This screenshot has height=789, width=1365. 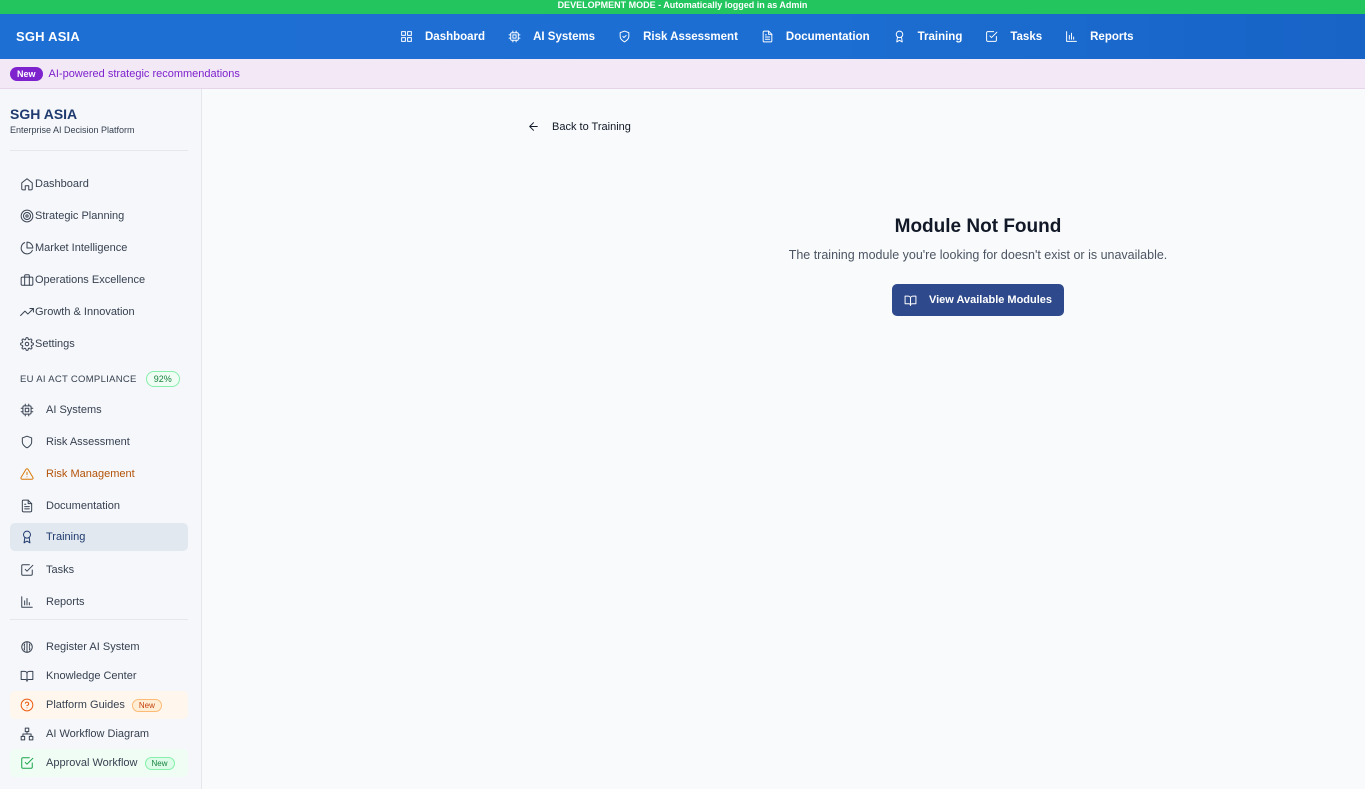 What do you see at coordinates (162, 379) in the screenshot?
I see `compliance-percent-badge: 92%` at bounding box center [162, 379].